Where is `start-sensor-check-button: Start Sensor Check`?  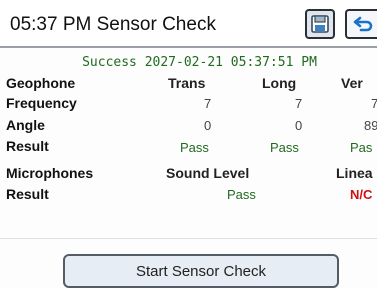 start-sensor-check-button: Start Sensor Check is located at coordinates (201, 271).